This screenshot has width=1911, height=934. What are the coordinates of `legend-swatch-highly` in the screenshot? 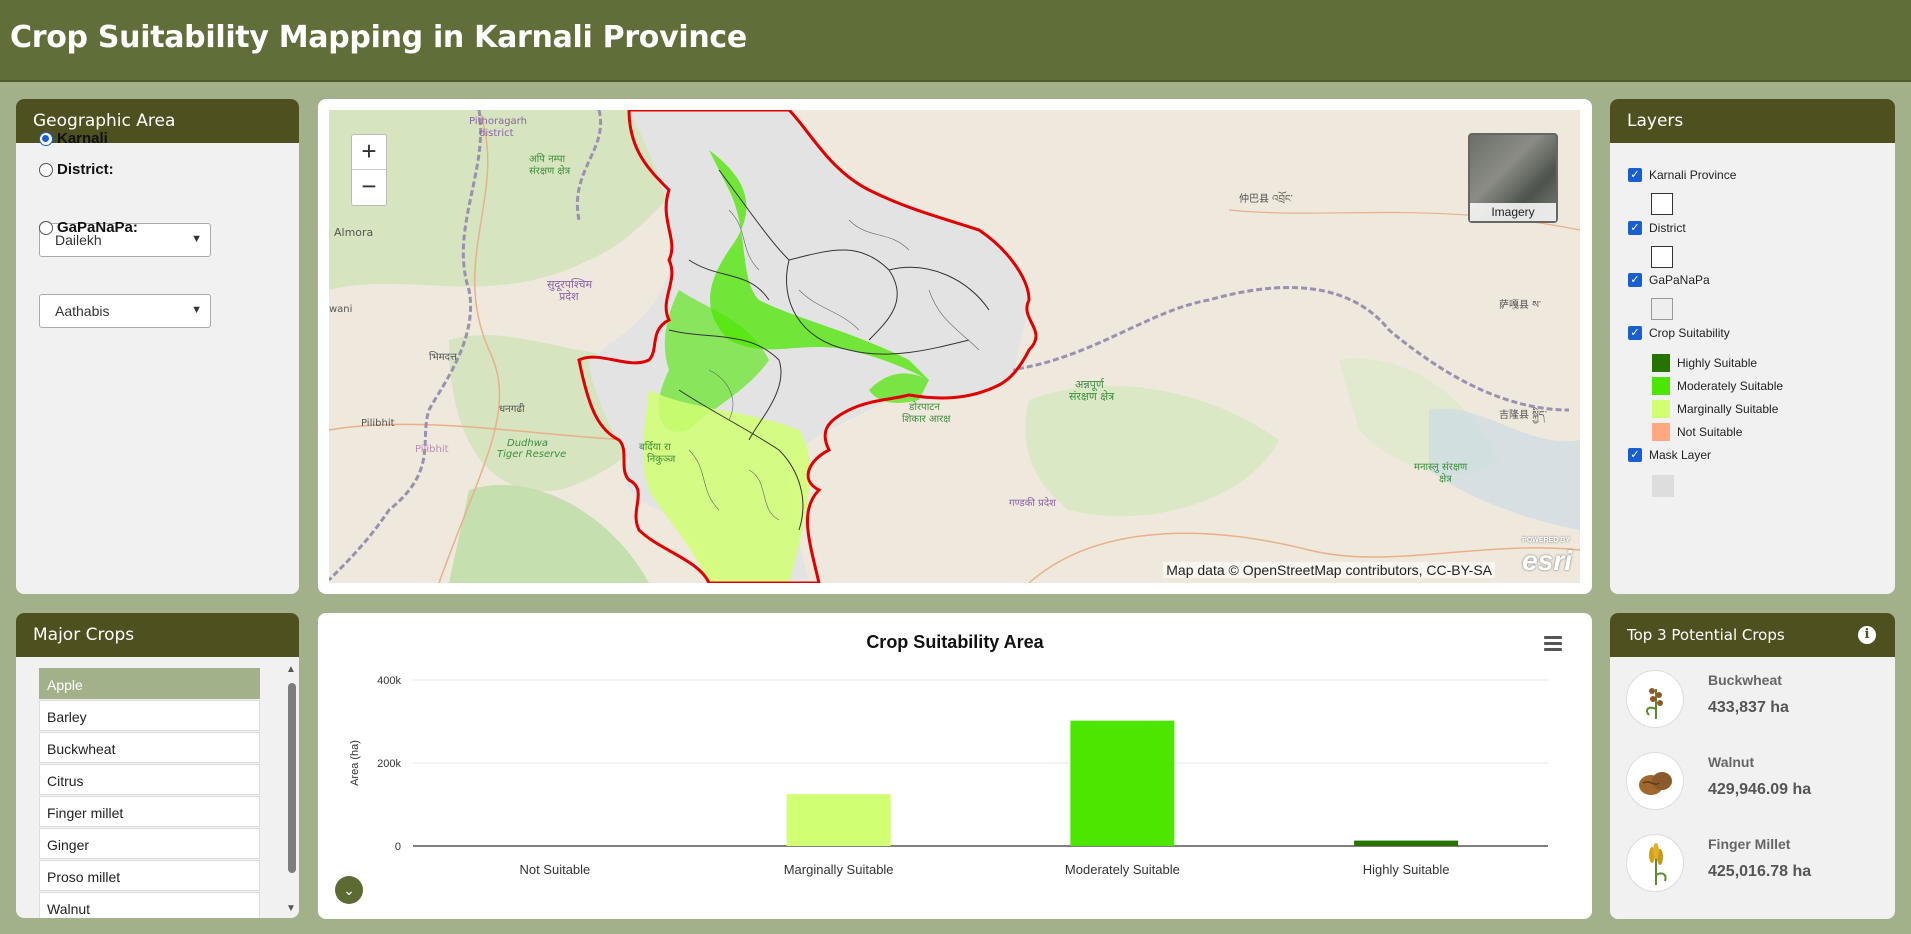 It's located at (1661, 363).